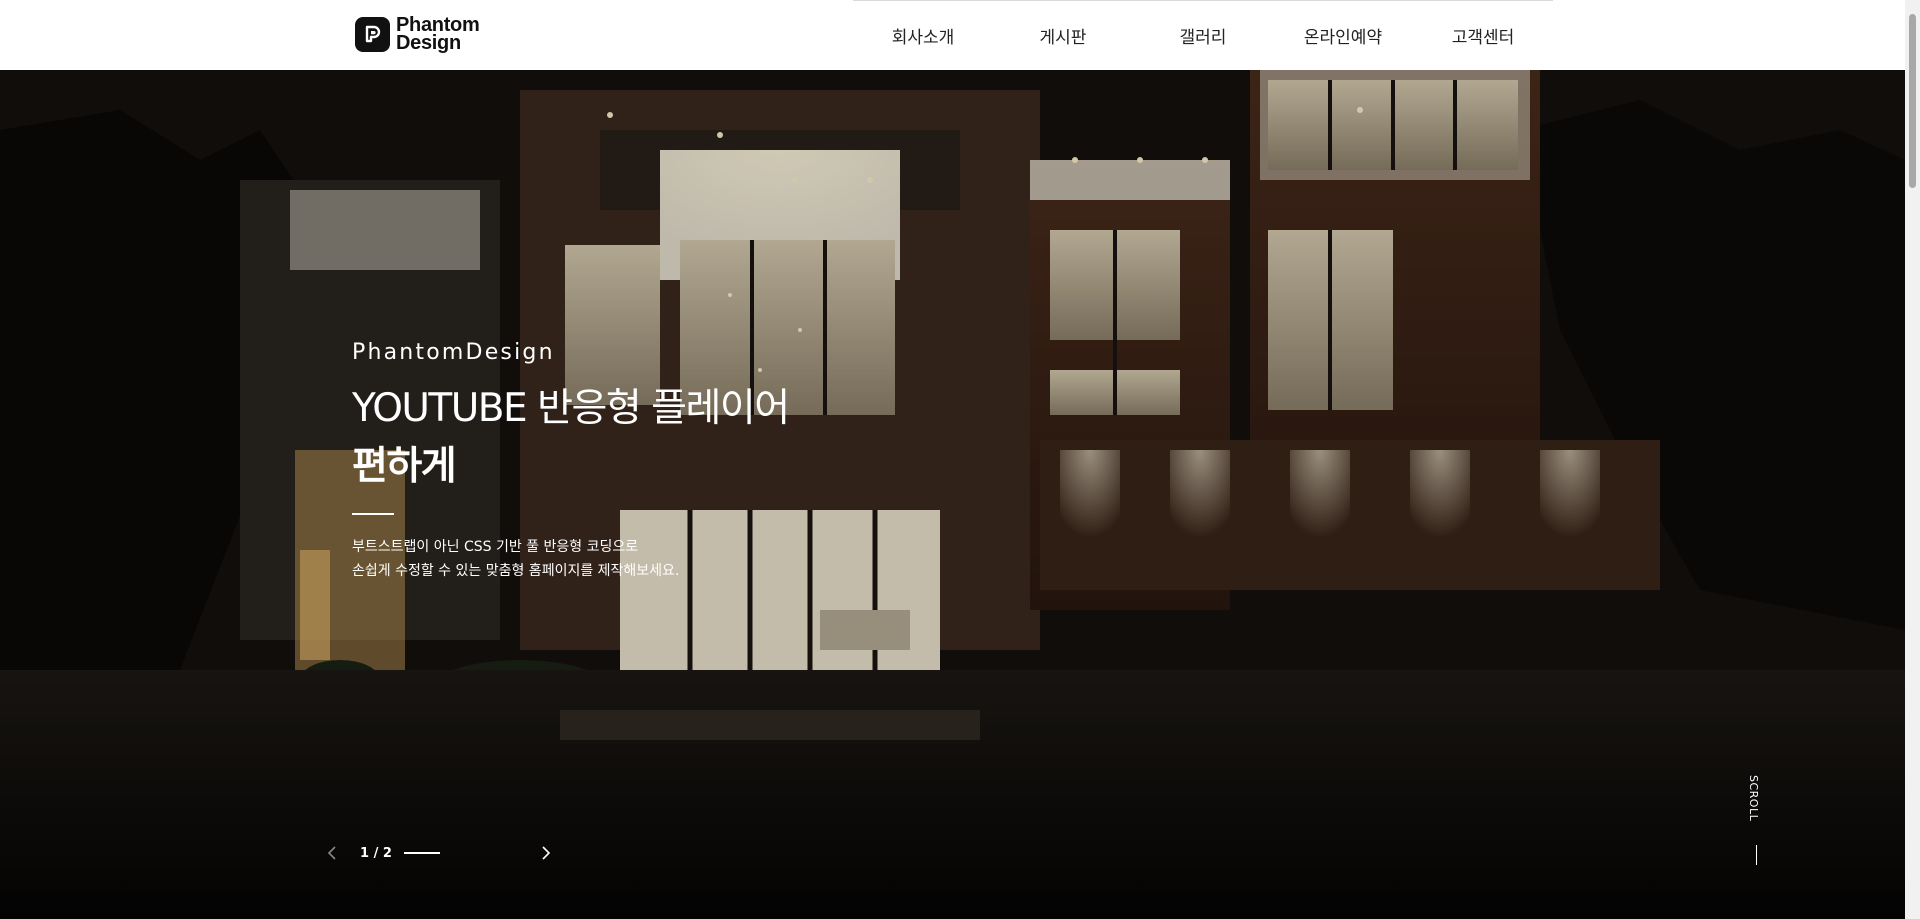 The width and height of the screenshot is (1920, 919). Describe the element at coordinates (1753, 798) in the screenshot. I see `scroll-indicator-label: SCROLL` at that location.